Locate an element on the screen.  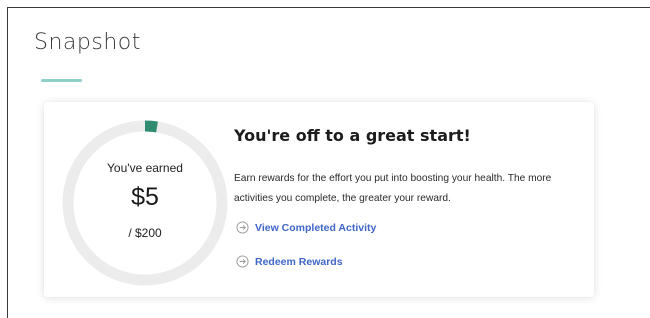
view-completed-activity-link: View Completed Activity is located at coordinates (306, 227).